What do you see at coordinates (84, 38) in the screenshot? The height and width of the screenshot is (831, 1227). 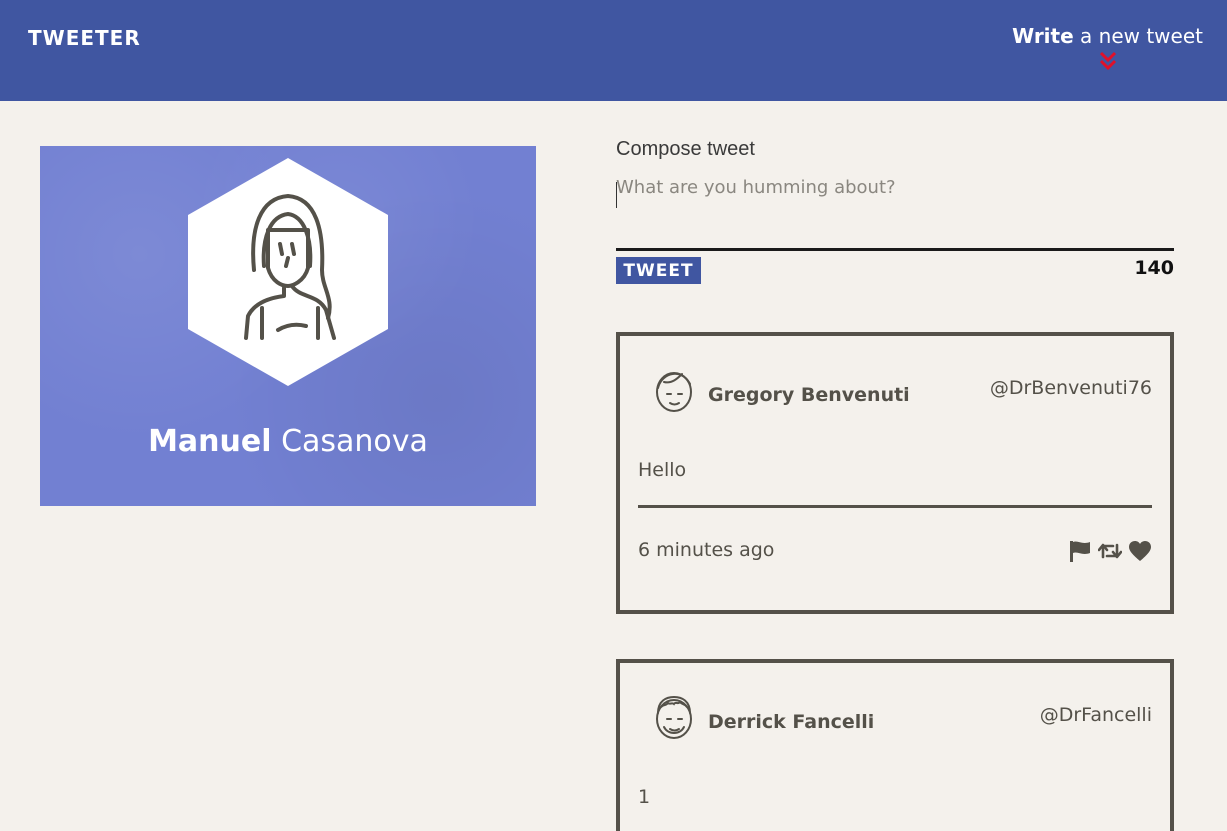 I see `app-logo: TWEETER` at bounding box center [84, 38].